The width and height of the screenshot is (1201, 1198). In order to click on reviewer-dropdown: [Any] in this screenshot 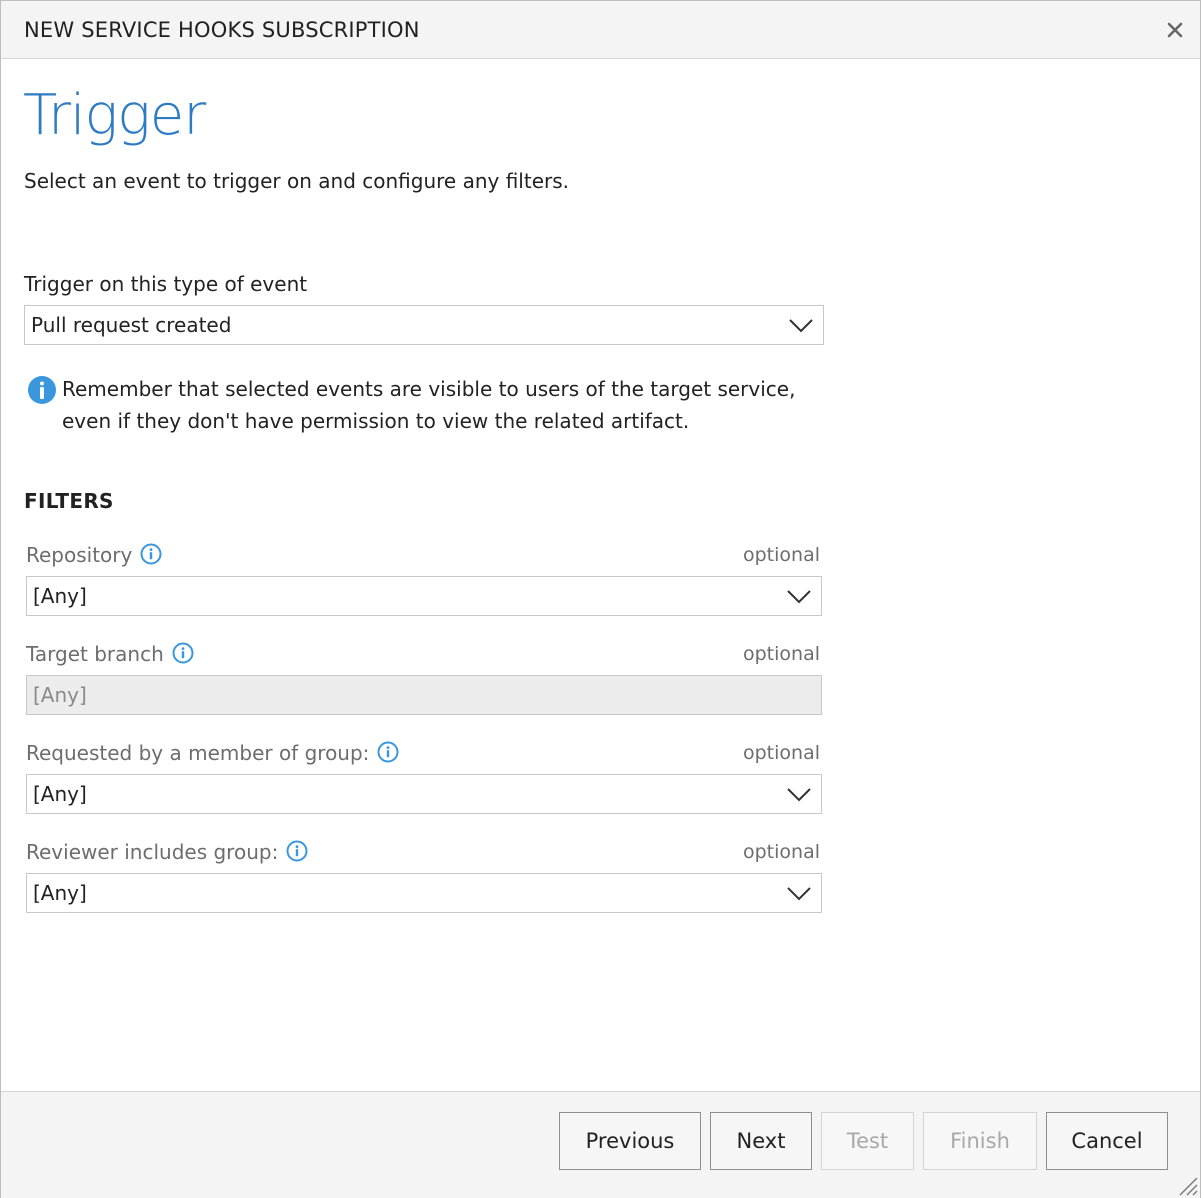, I will do `click(424, 893)`.